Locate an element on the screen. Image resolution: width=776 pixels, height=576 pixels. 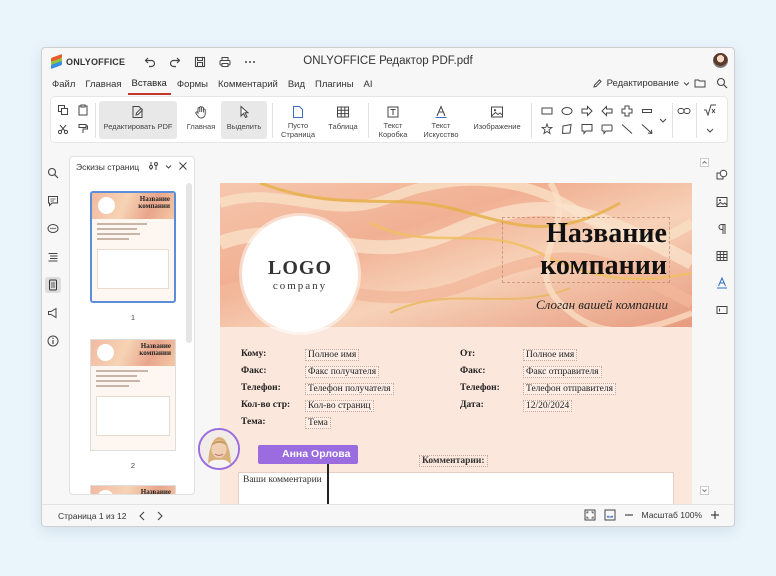
search-icon is located at coordinates (722, 83).